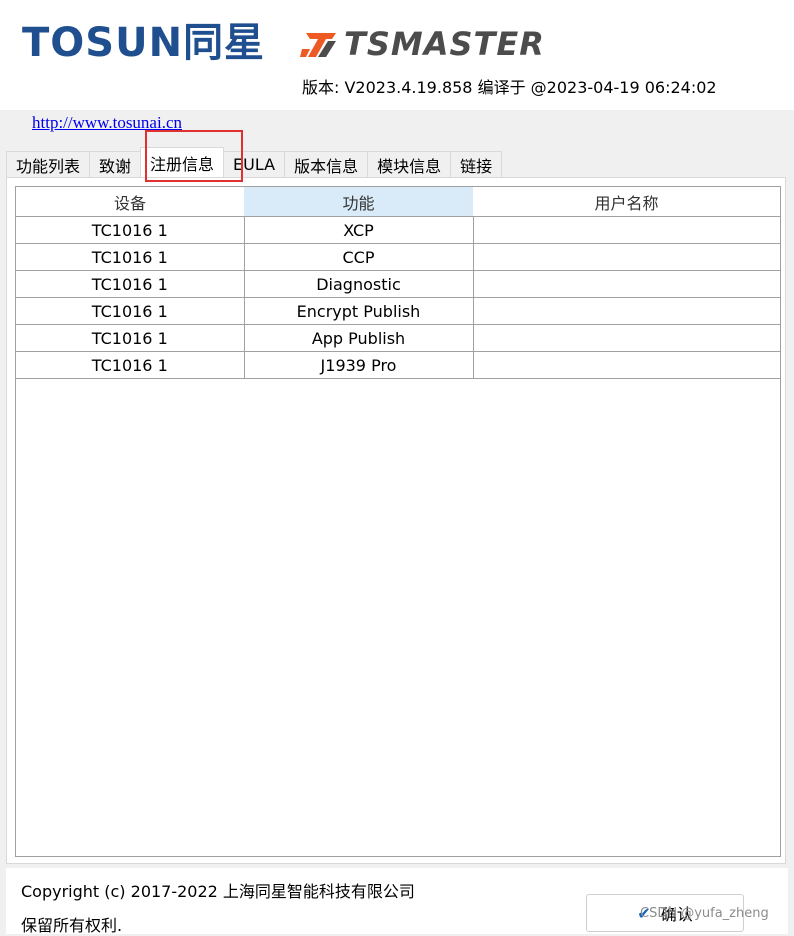 The width and height of the screenshot is (794, 936). What do you see at coordinates (626, 202) in the screenshot?
I see `column-header-user-name: 用户名称` at bounding box center [626, 202].